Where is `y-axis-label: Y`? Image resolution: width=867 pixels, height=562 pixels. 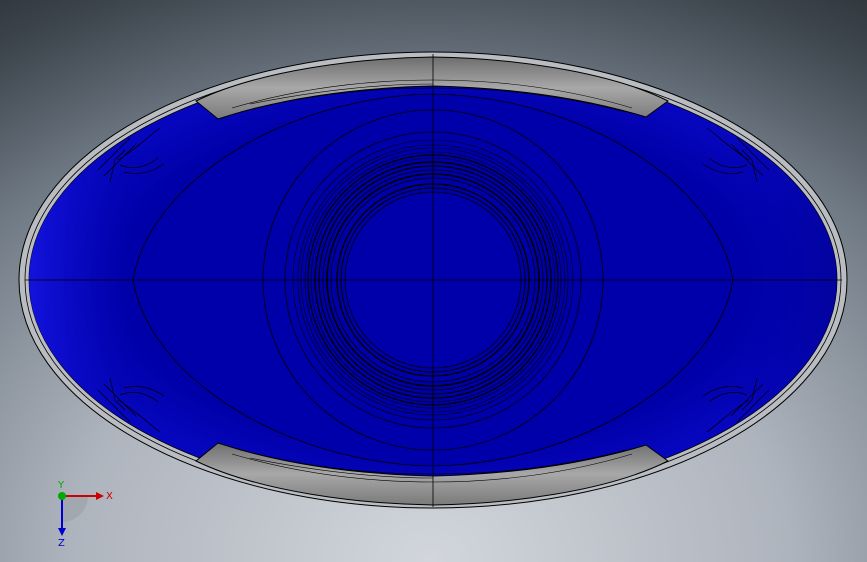 y-axis-label: Y is located at coordinates (61, 485).